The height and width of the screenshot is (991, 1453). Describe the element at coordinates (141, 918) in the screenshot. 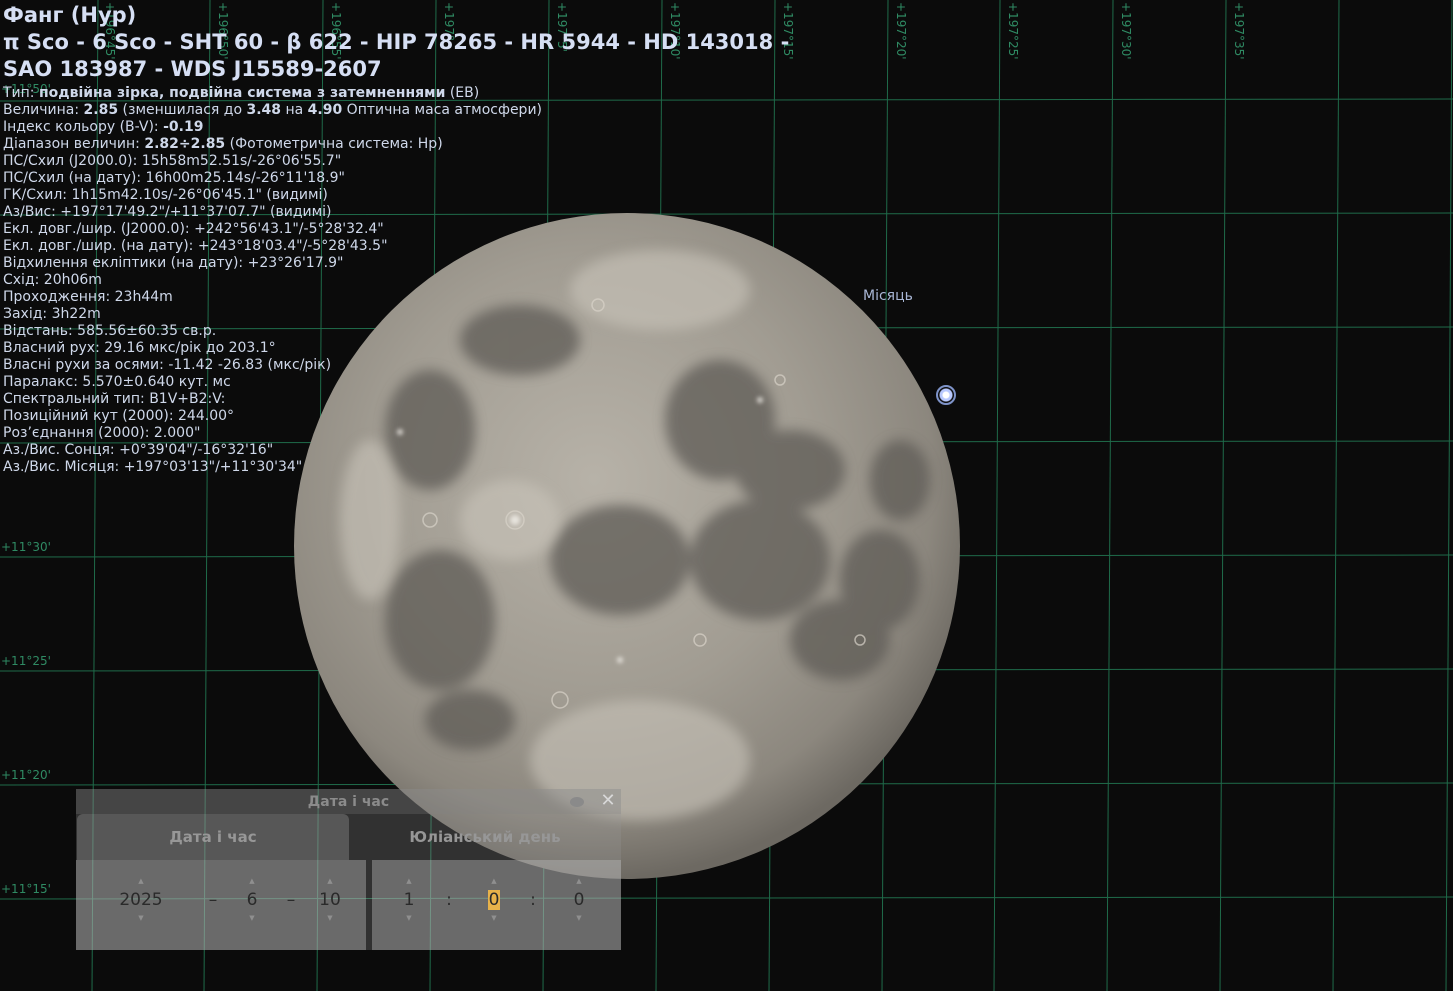

I see `year-down-icon: ▼` at that location.